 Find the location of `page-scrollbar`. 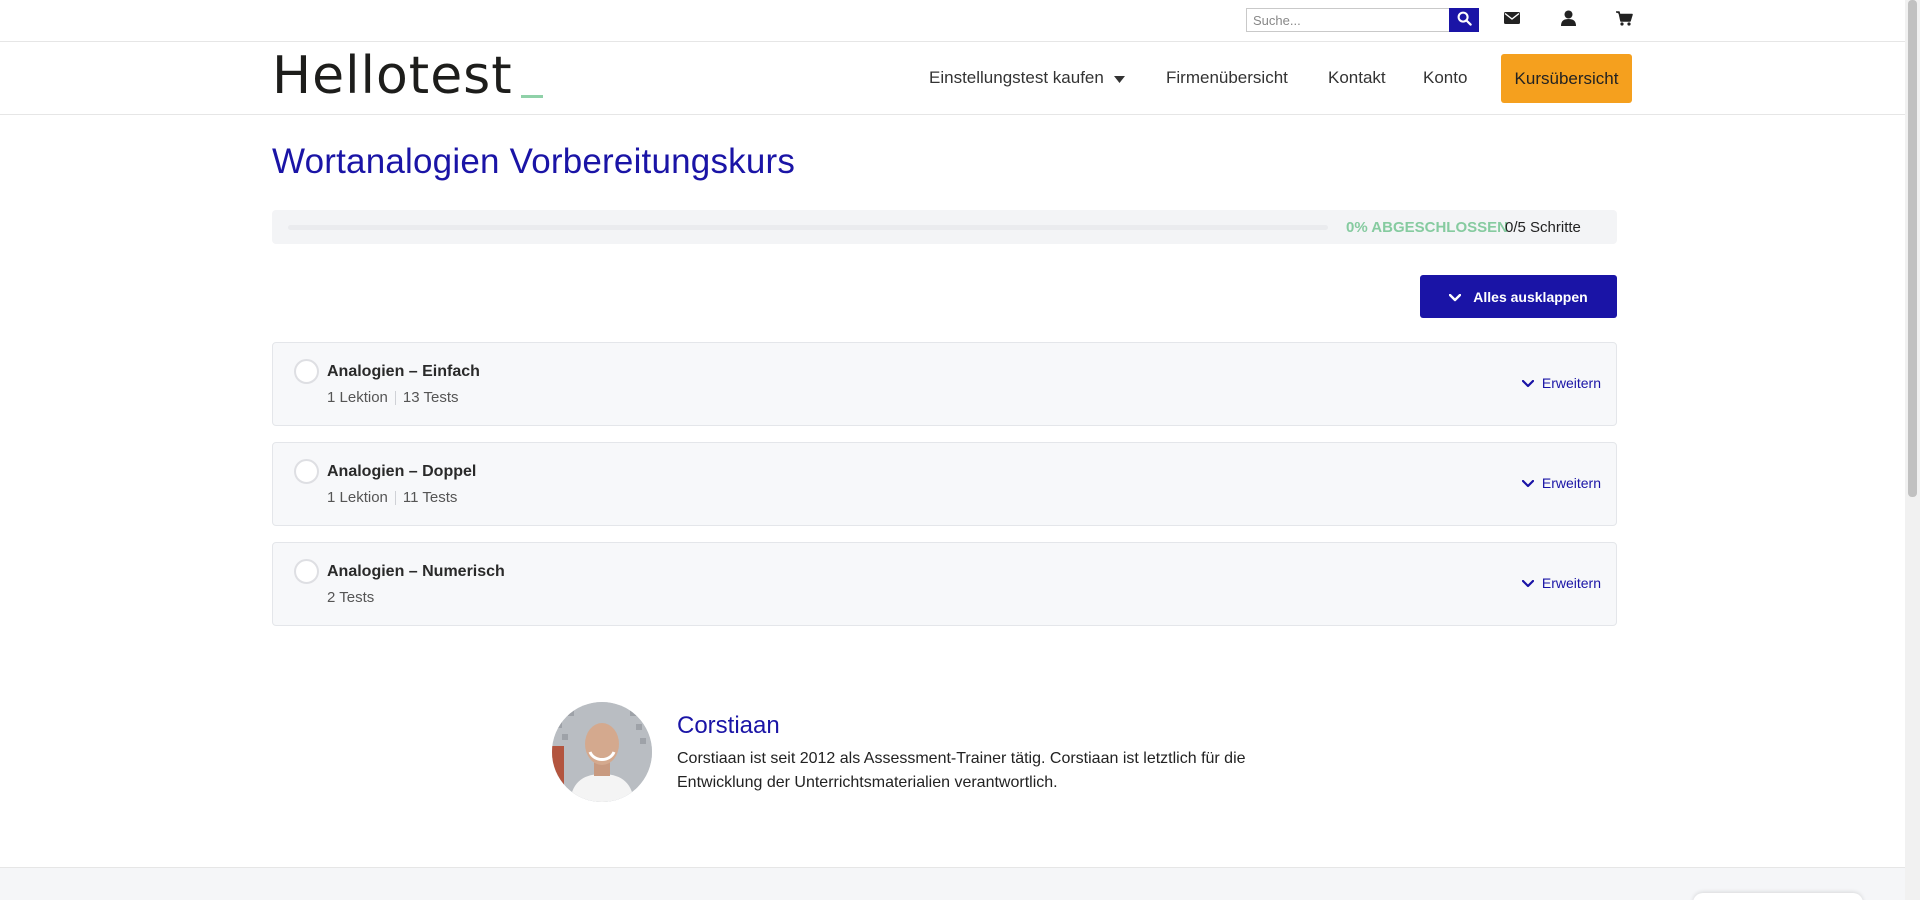

page-scrollbar is located at coordinates (1912, 450).